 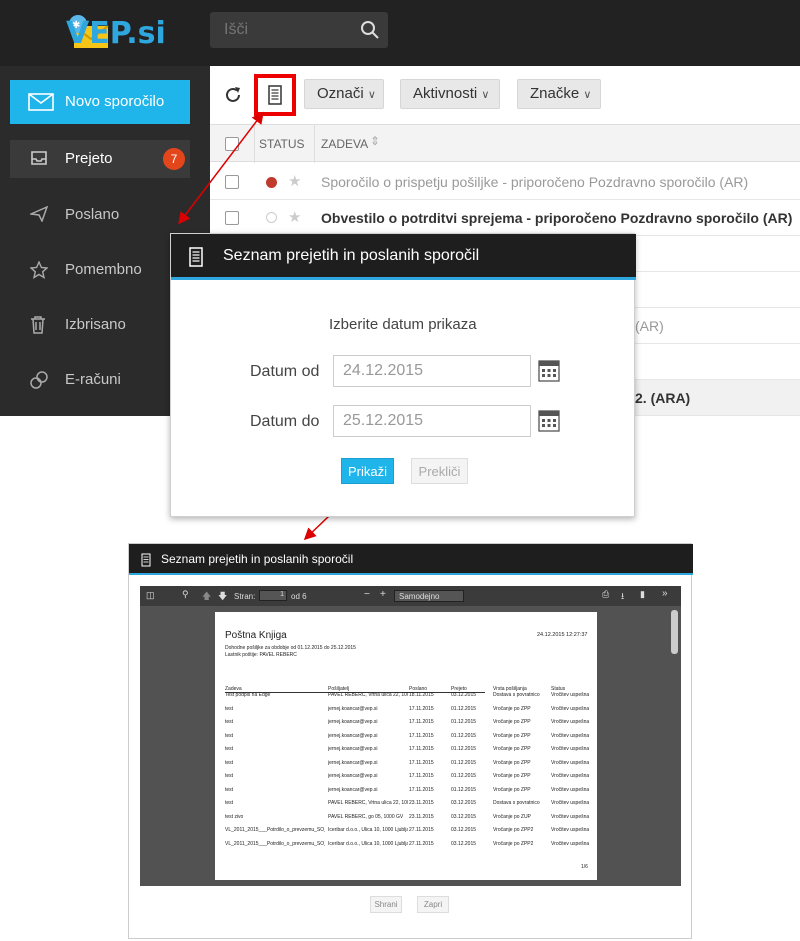 I want to click on sidebar-item-sent: Poslano, so click(x=100, y=215).